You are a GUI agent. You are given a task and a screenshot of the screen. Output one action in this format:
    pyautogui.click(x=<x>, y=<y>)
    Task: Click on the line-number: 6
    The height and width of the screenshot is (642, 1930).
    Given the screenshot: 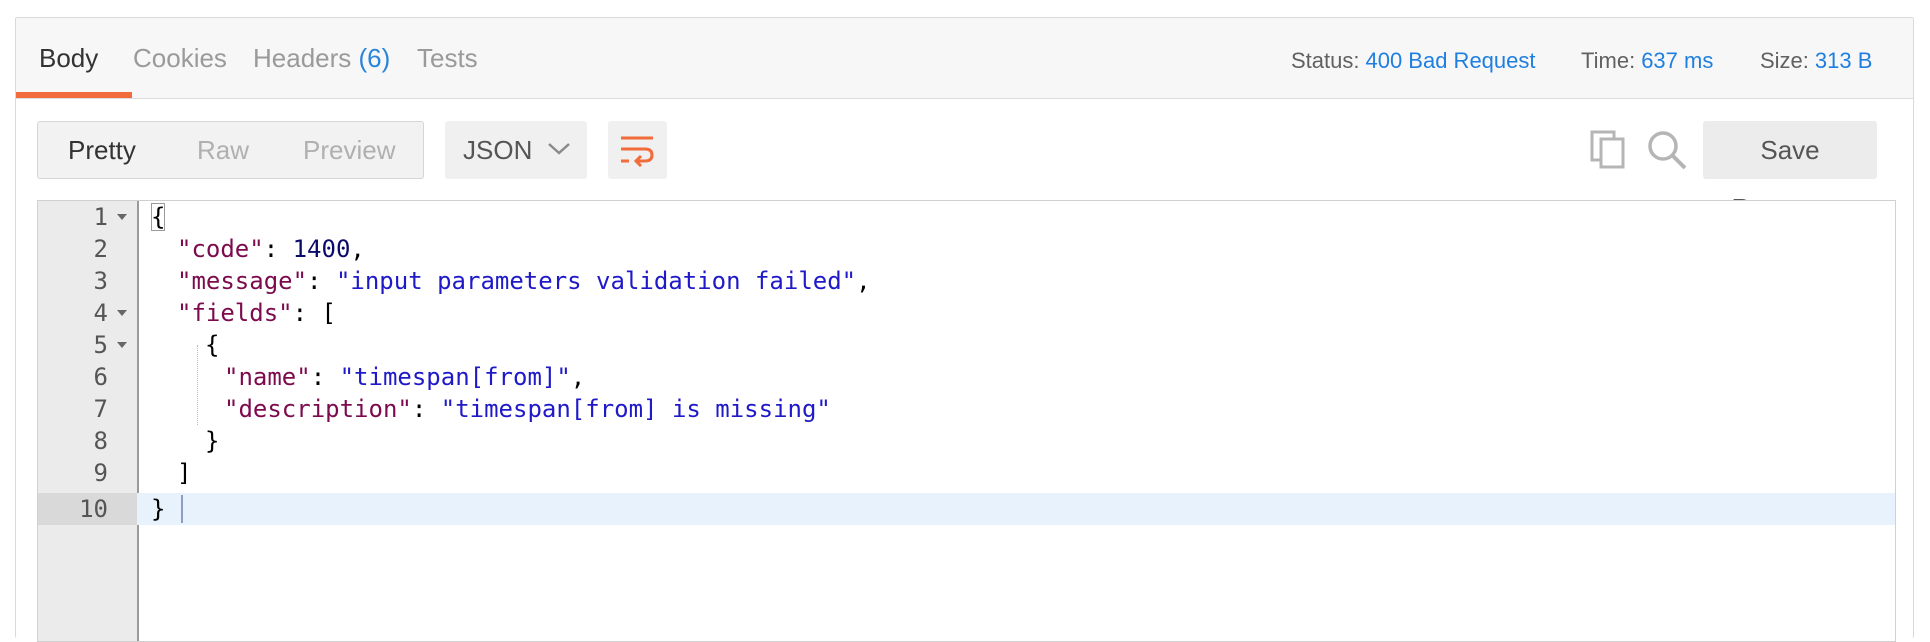 What is the action you would take?
    pyautogui.click(x=100, y=377)
    